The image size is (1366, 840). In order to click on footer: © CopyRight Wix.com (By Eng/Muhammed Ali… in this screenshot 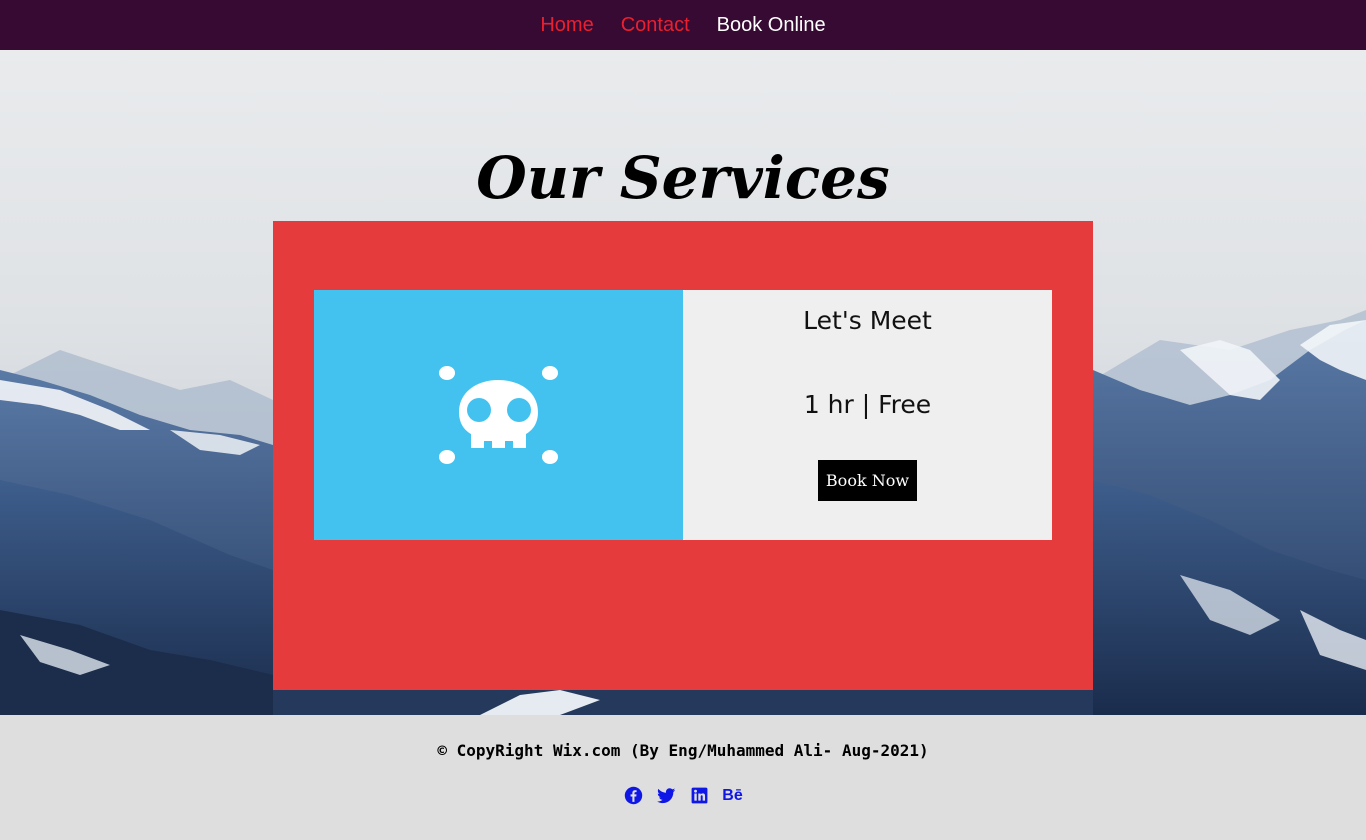, I will do `click(683, 777)`.